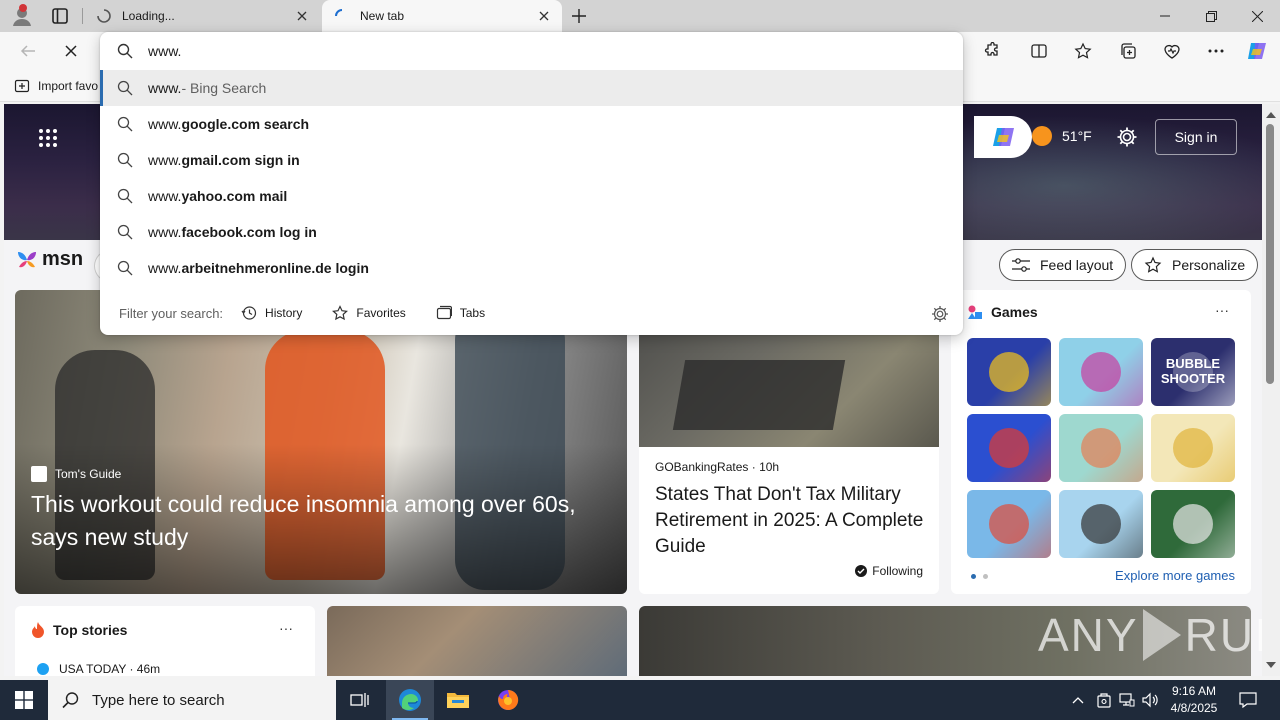  What do you see at coordinates (22, 86) in the screenshot?
I see `import-icon` at bounding box center [22, 86].